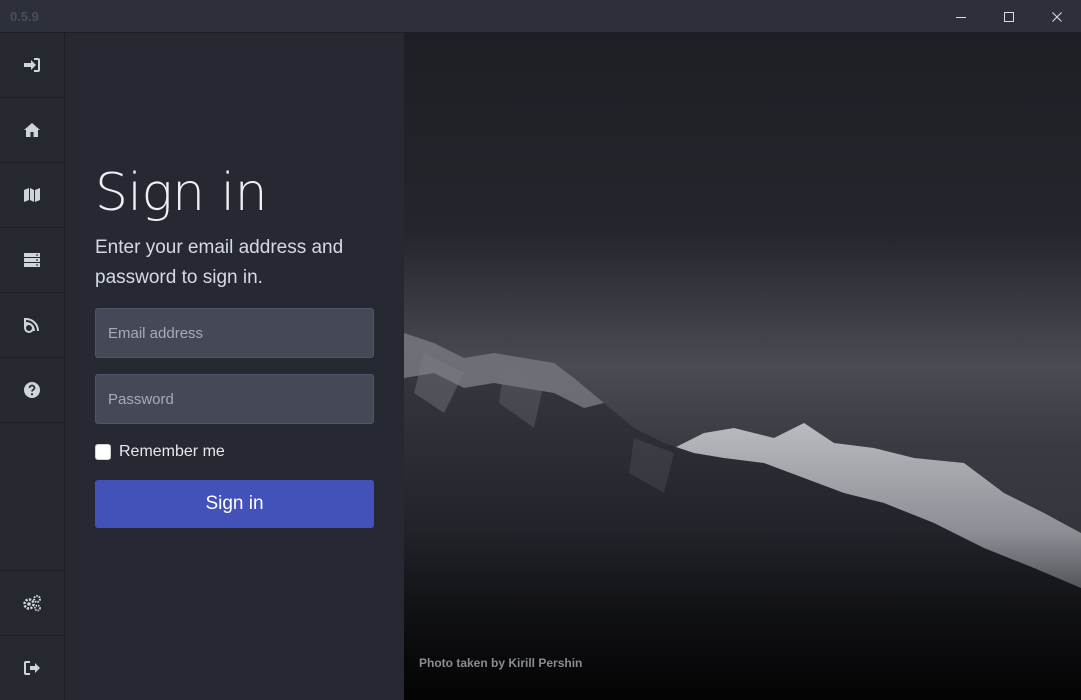 The image size is (1081, 700). I want to click on sidebar-item-servers, so click(32, 260).